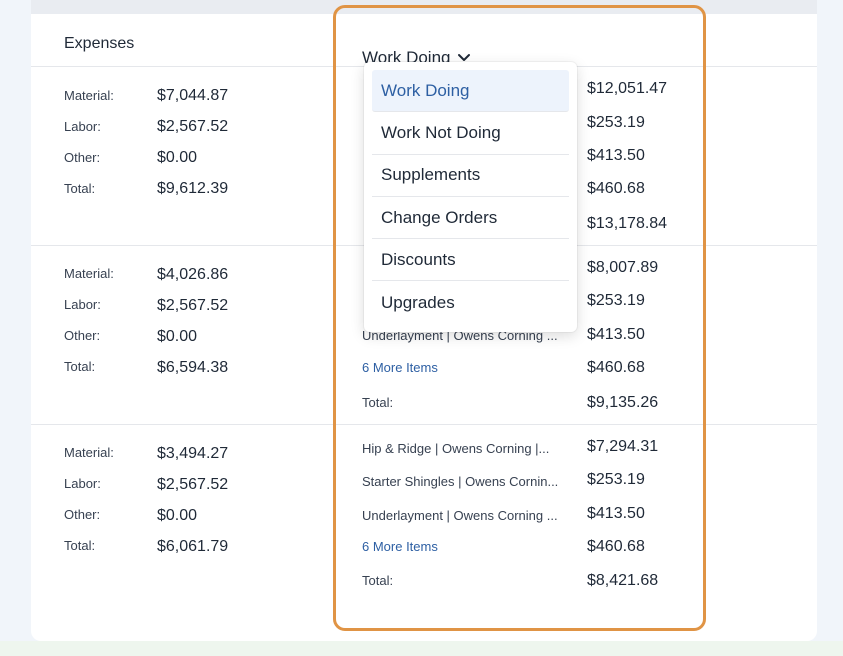 The width and height of the screenshot is (843, 656). I want to click on item-value: $7,294.31, so click(623, 446).